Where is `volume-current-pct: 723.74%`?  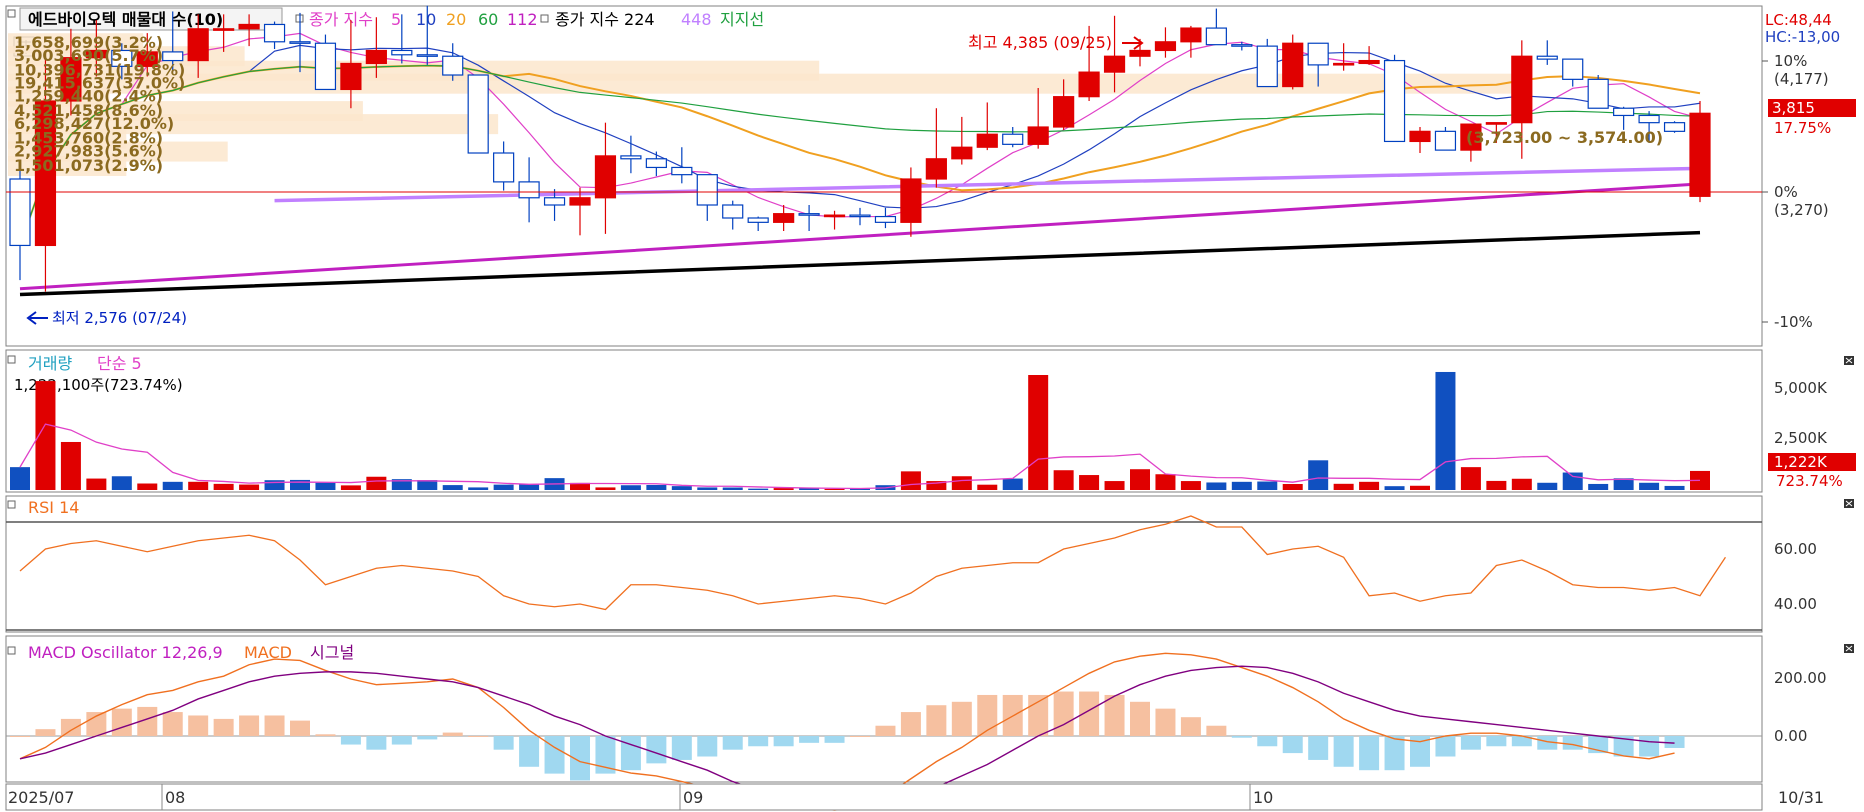 volume-current-pct: 723.74% is located at coordinates (1809, 481).